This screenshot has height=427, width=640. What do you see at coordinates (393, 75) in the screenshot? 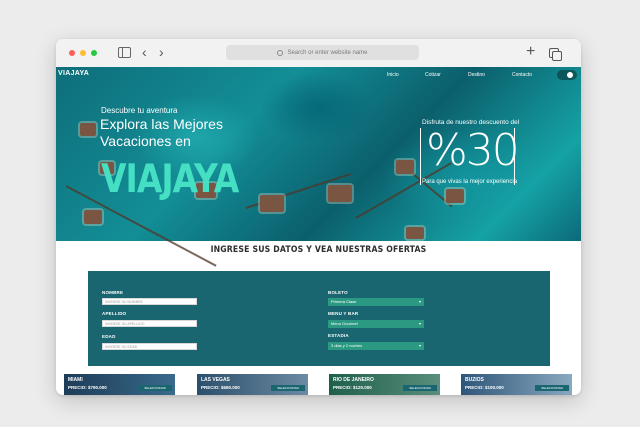
I see `nav-link-inicio: Inicio` at bounding box center [393, 75].